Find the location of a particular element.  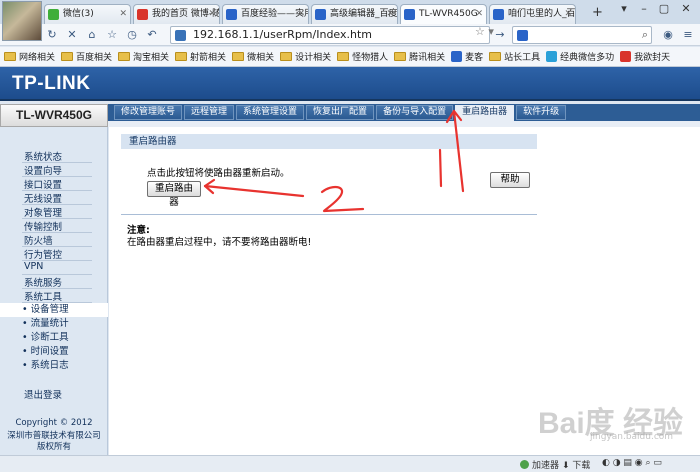

sidebar-item: 系统状态 is located at coordinates (43, 156).